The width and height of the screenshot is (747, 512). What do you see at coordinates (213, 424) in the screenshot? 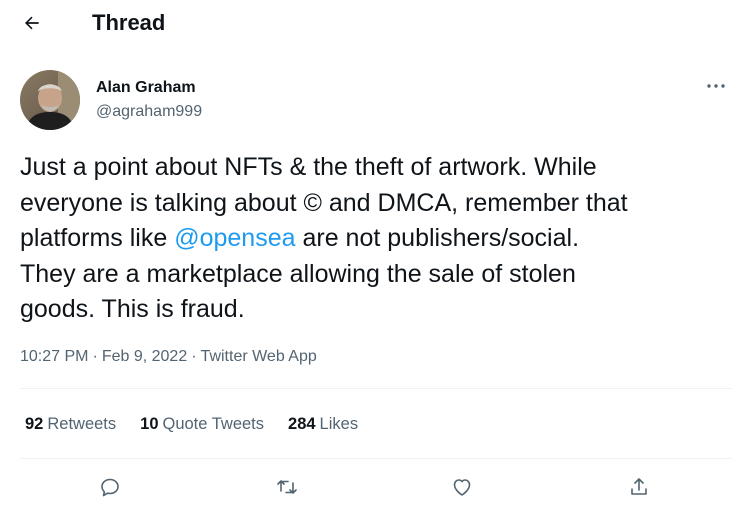
I see `quotes-label: Quote Tweets` at bounding box center [213, 424].